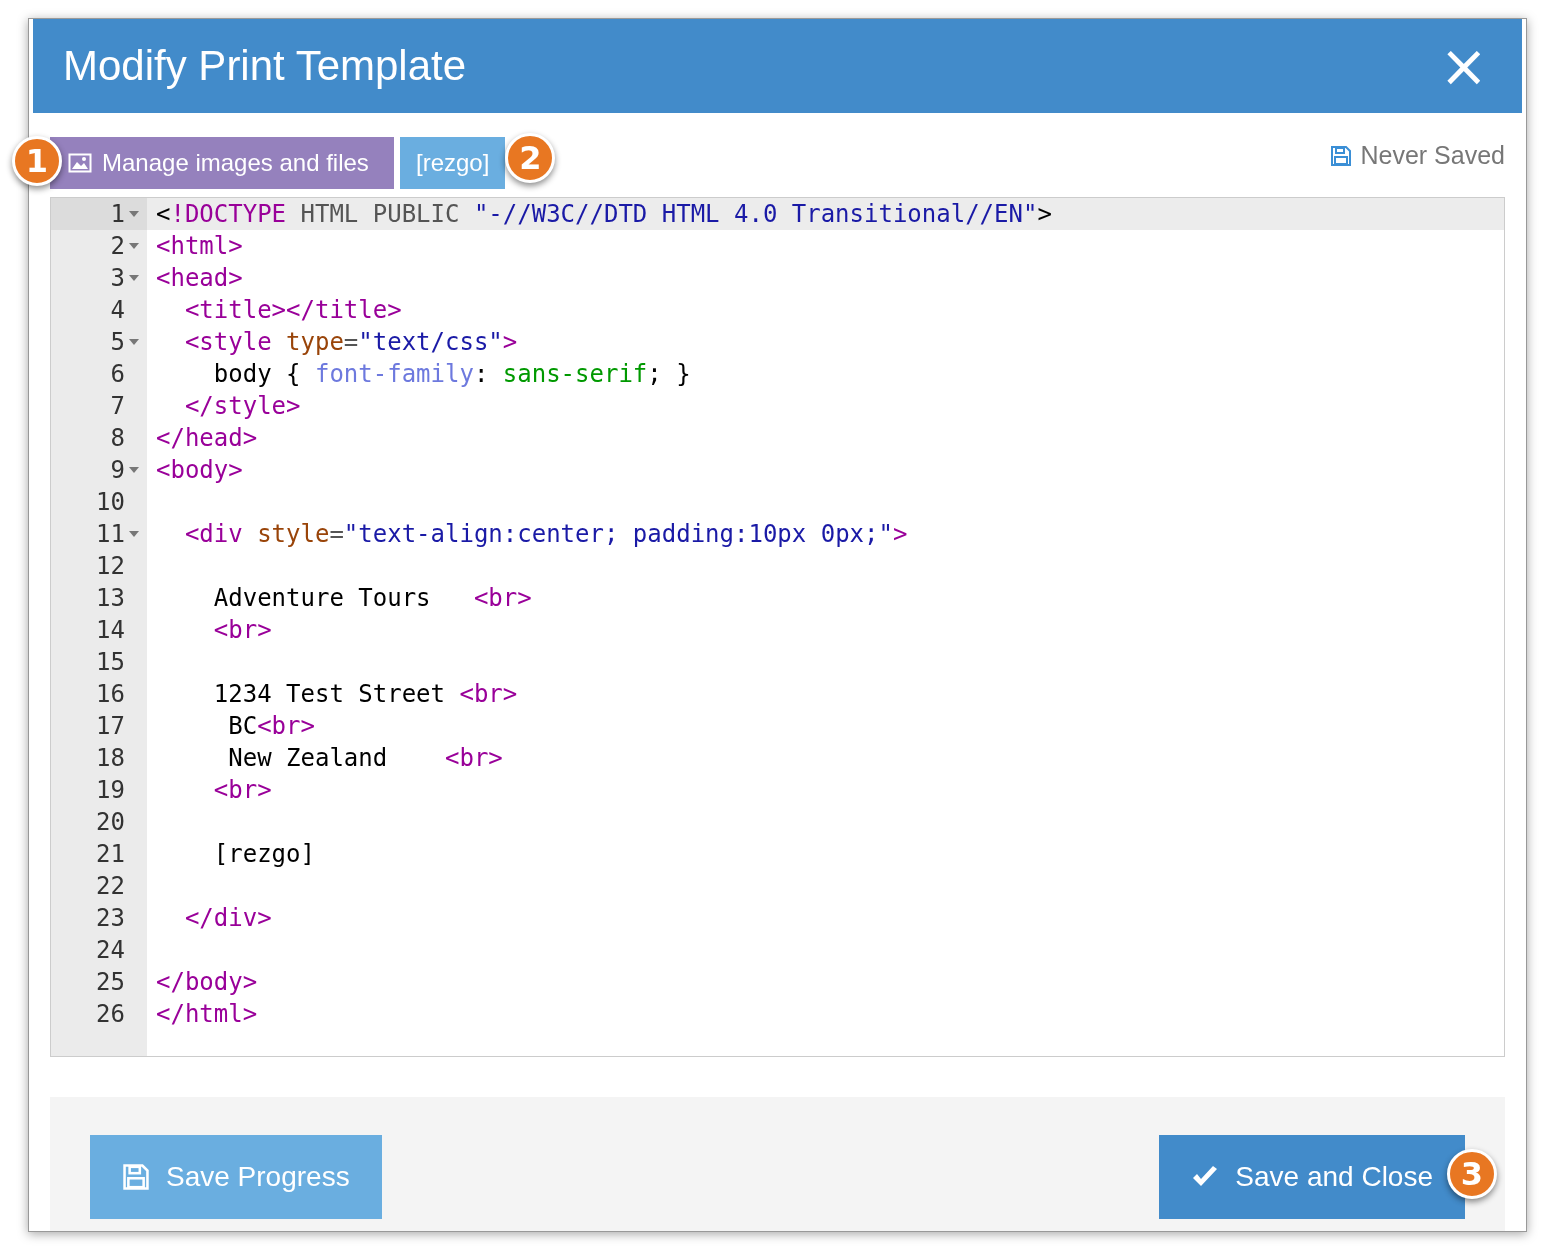 This screenshot has height=1252, width=1546. Describe the element at coordinates (110, 854) in the screenshot. I see `line-number: 21` at that location.